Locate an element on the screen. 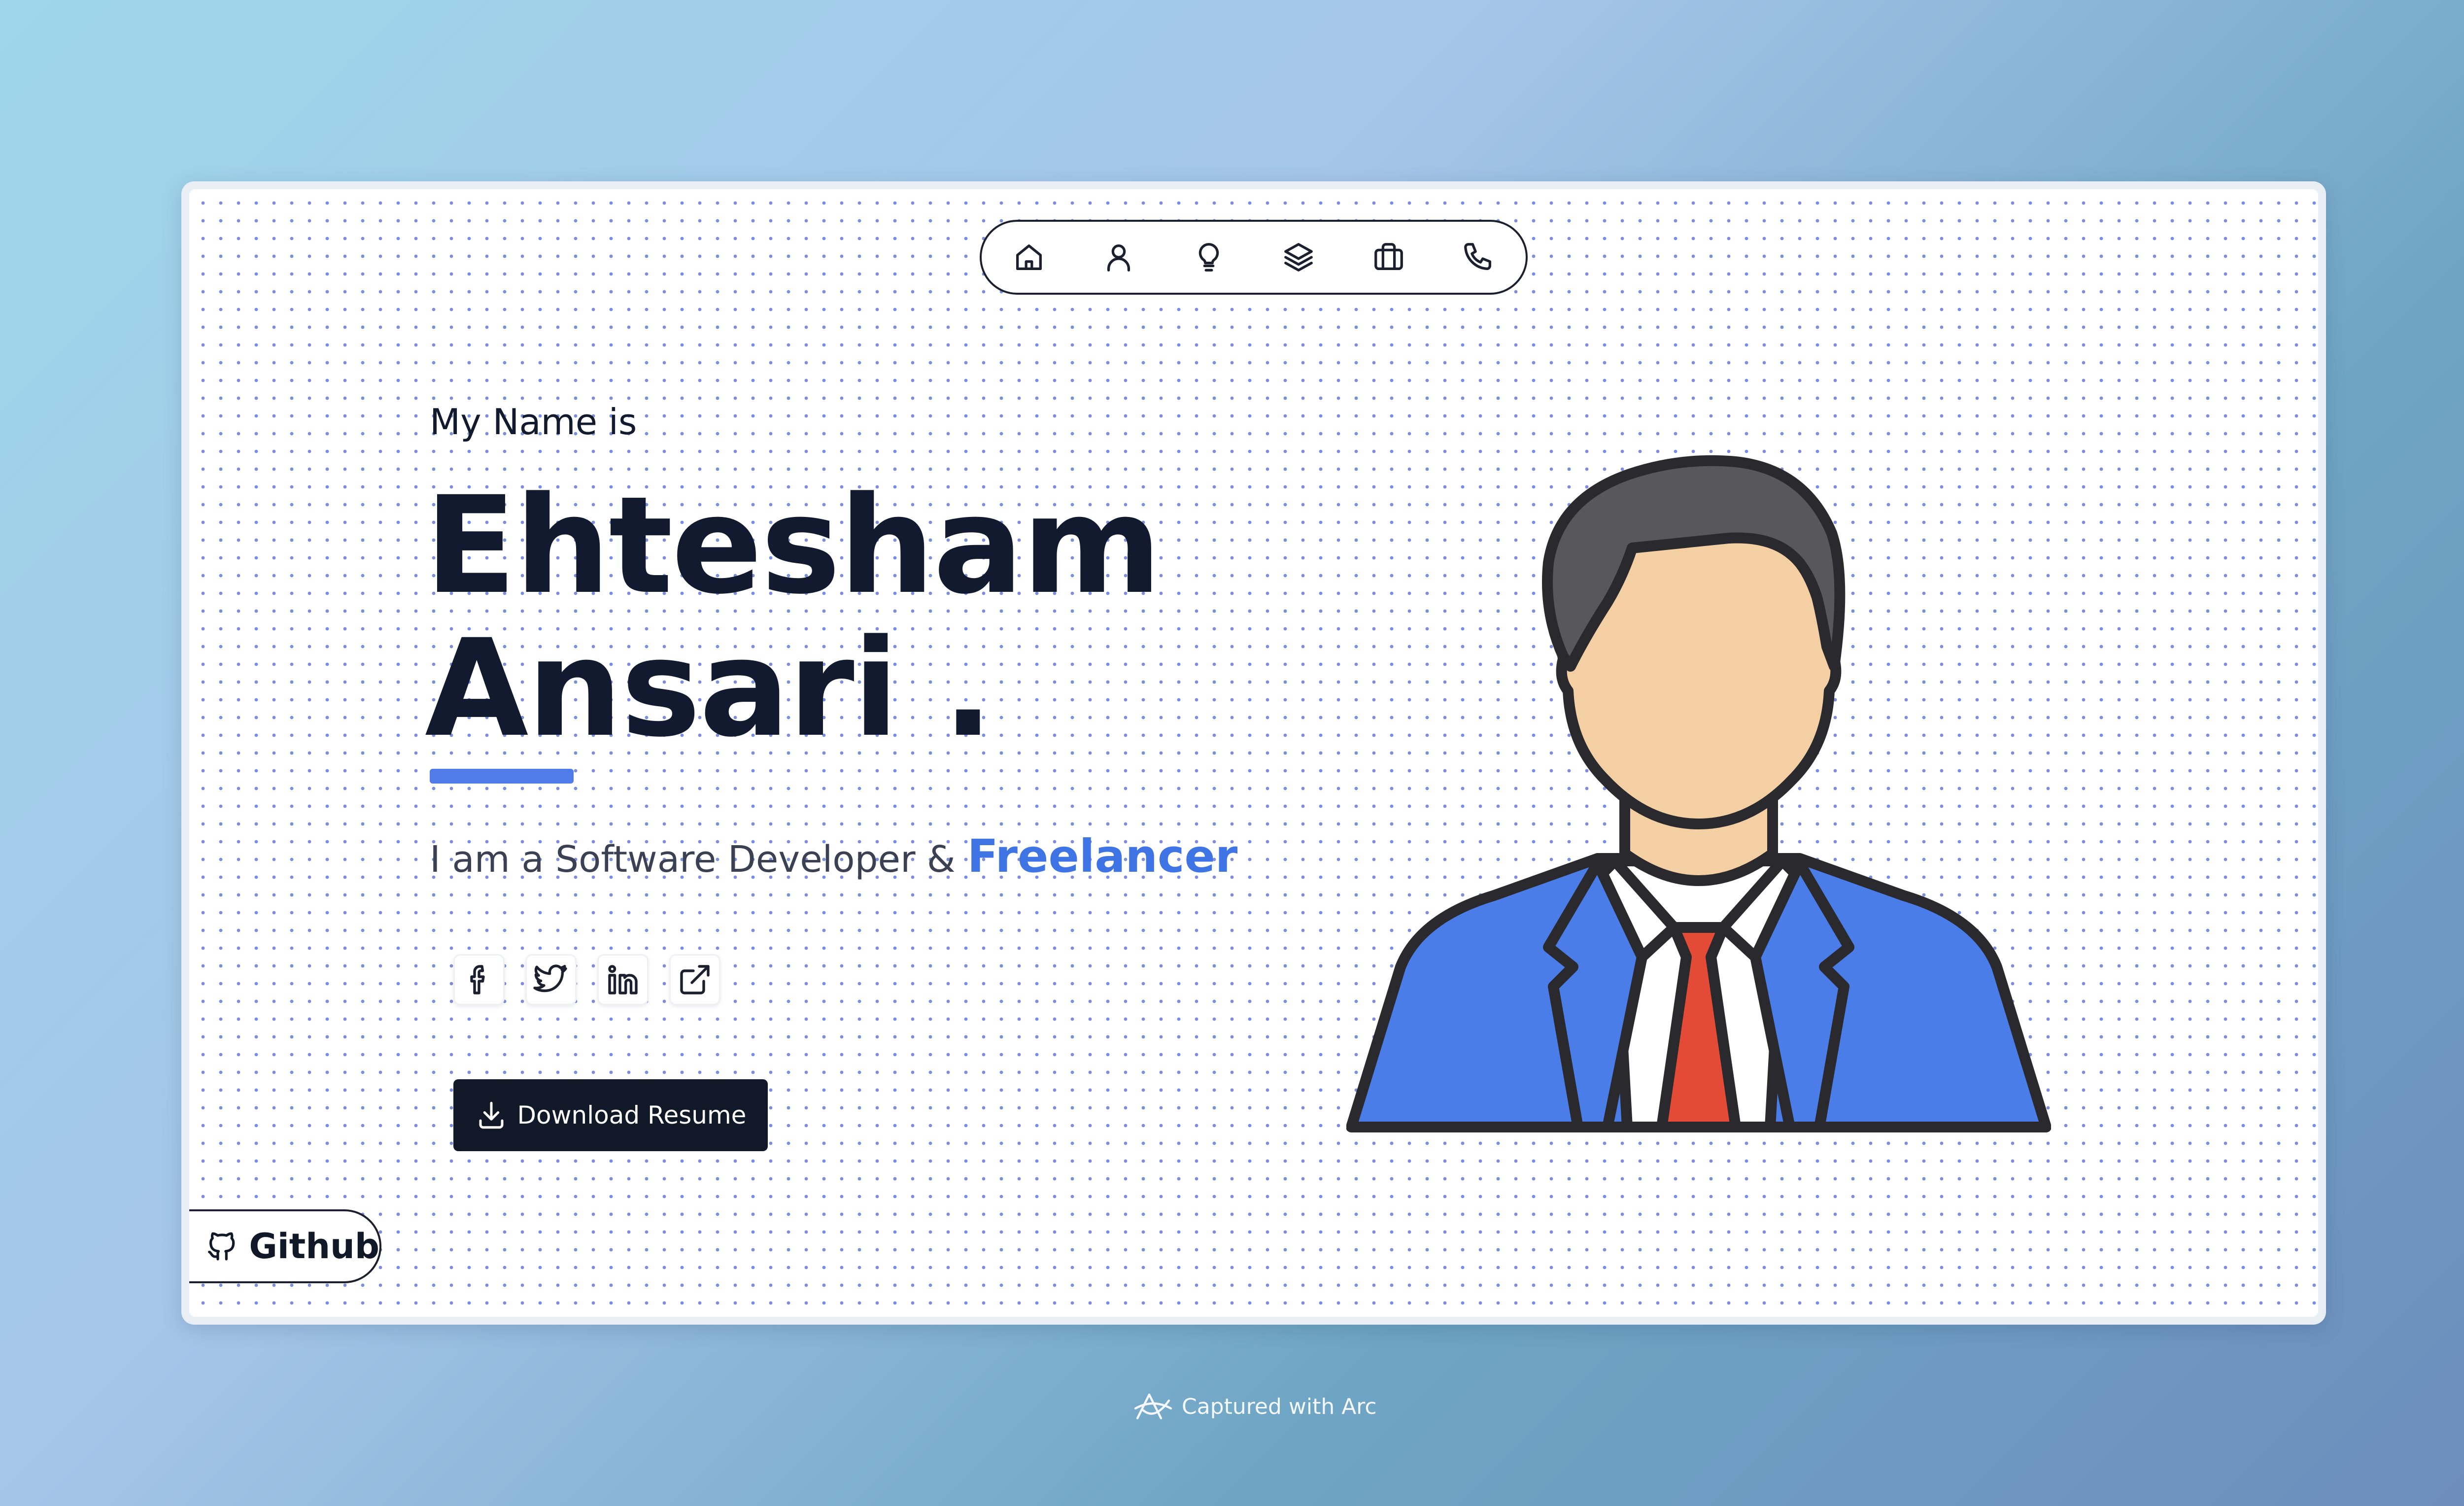  user-icon is located at coordinates (1118, 258).